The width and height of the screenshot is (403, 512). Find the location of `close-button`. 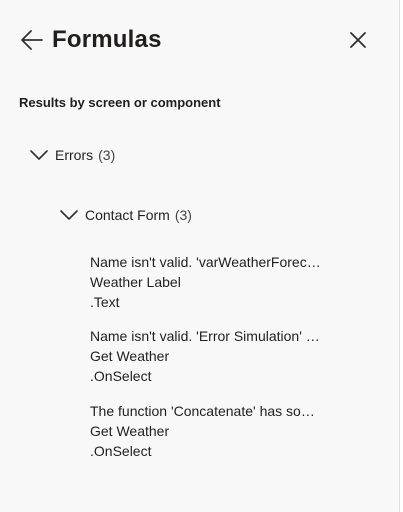

close-button is located at coordinates (358, 40).